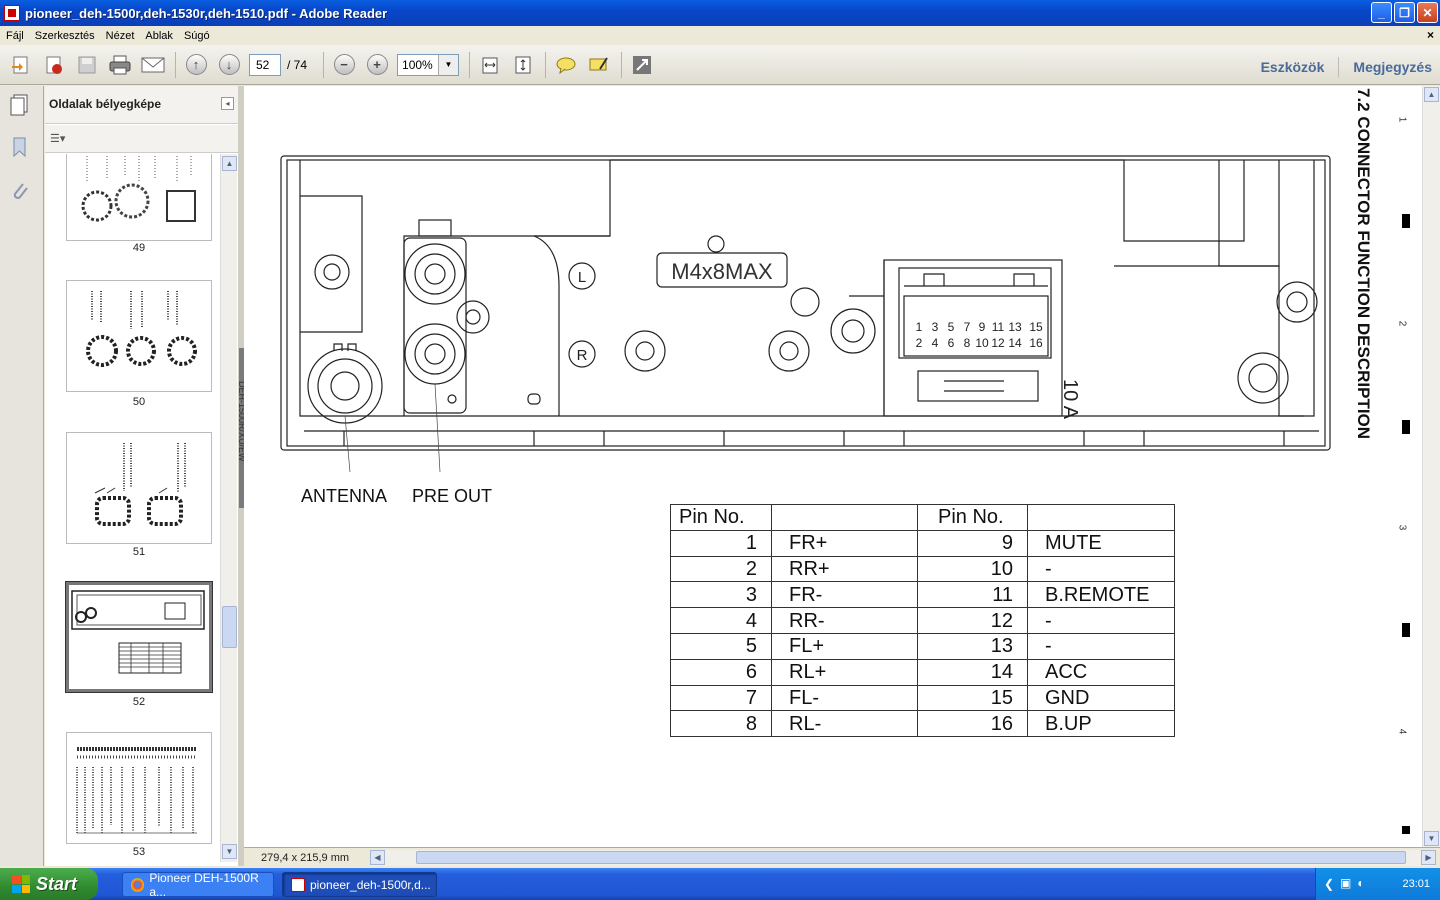 This screenshot has width=1440, height=900. What do you see at coordinates (448, 64) in the screenshot?
I see `chevron-down-icon: ▼` at bounding box center [448, 64].